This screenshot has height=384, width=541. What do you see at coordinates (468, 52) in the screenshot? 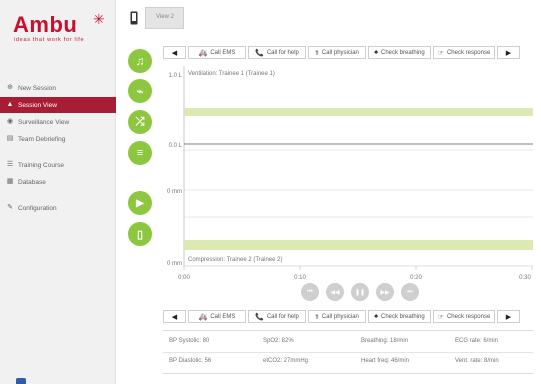
I see `check-response-label: Check response` at bounding box center [468, 52].